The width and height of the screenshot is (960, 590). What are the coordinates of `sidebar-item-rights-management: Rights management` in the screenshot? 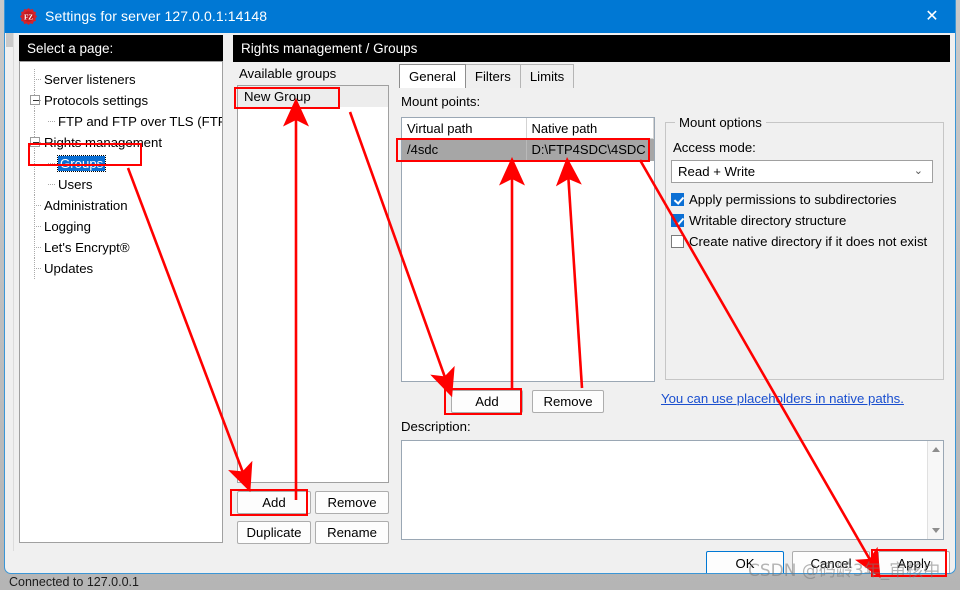 It's located at (125, 142).